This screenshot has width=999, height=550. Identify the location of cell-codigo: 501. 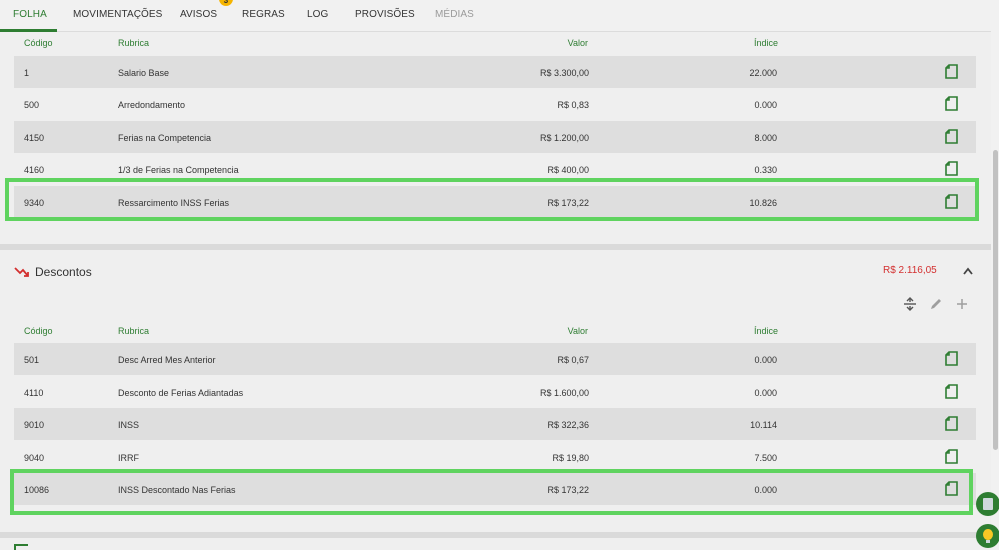
(32, 360).